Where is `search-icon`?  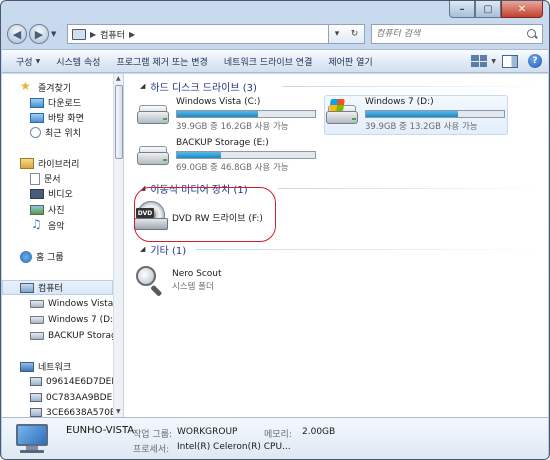
search-icon is located at coordinates (532, 34).